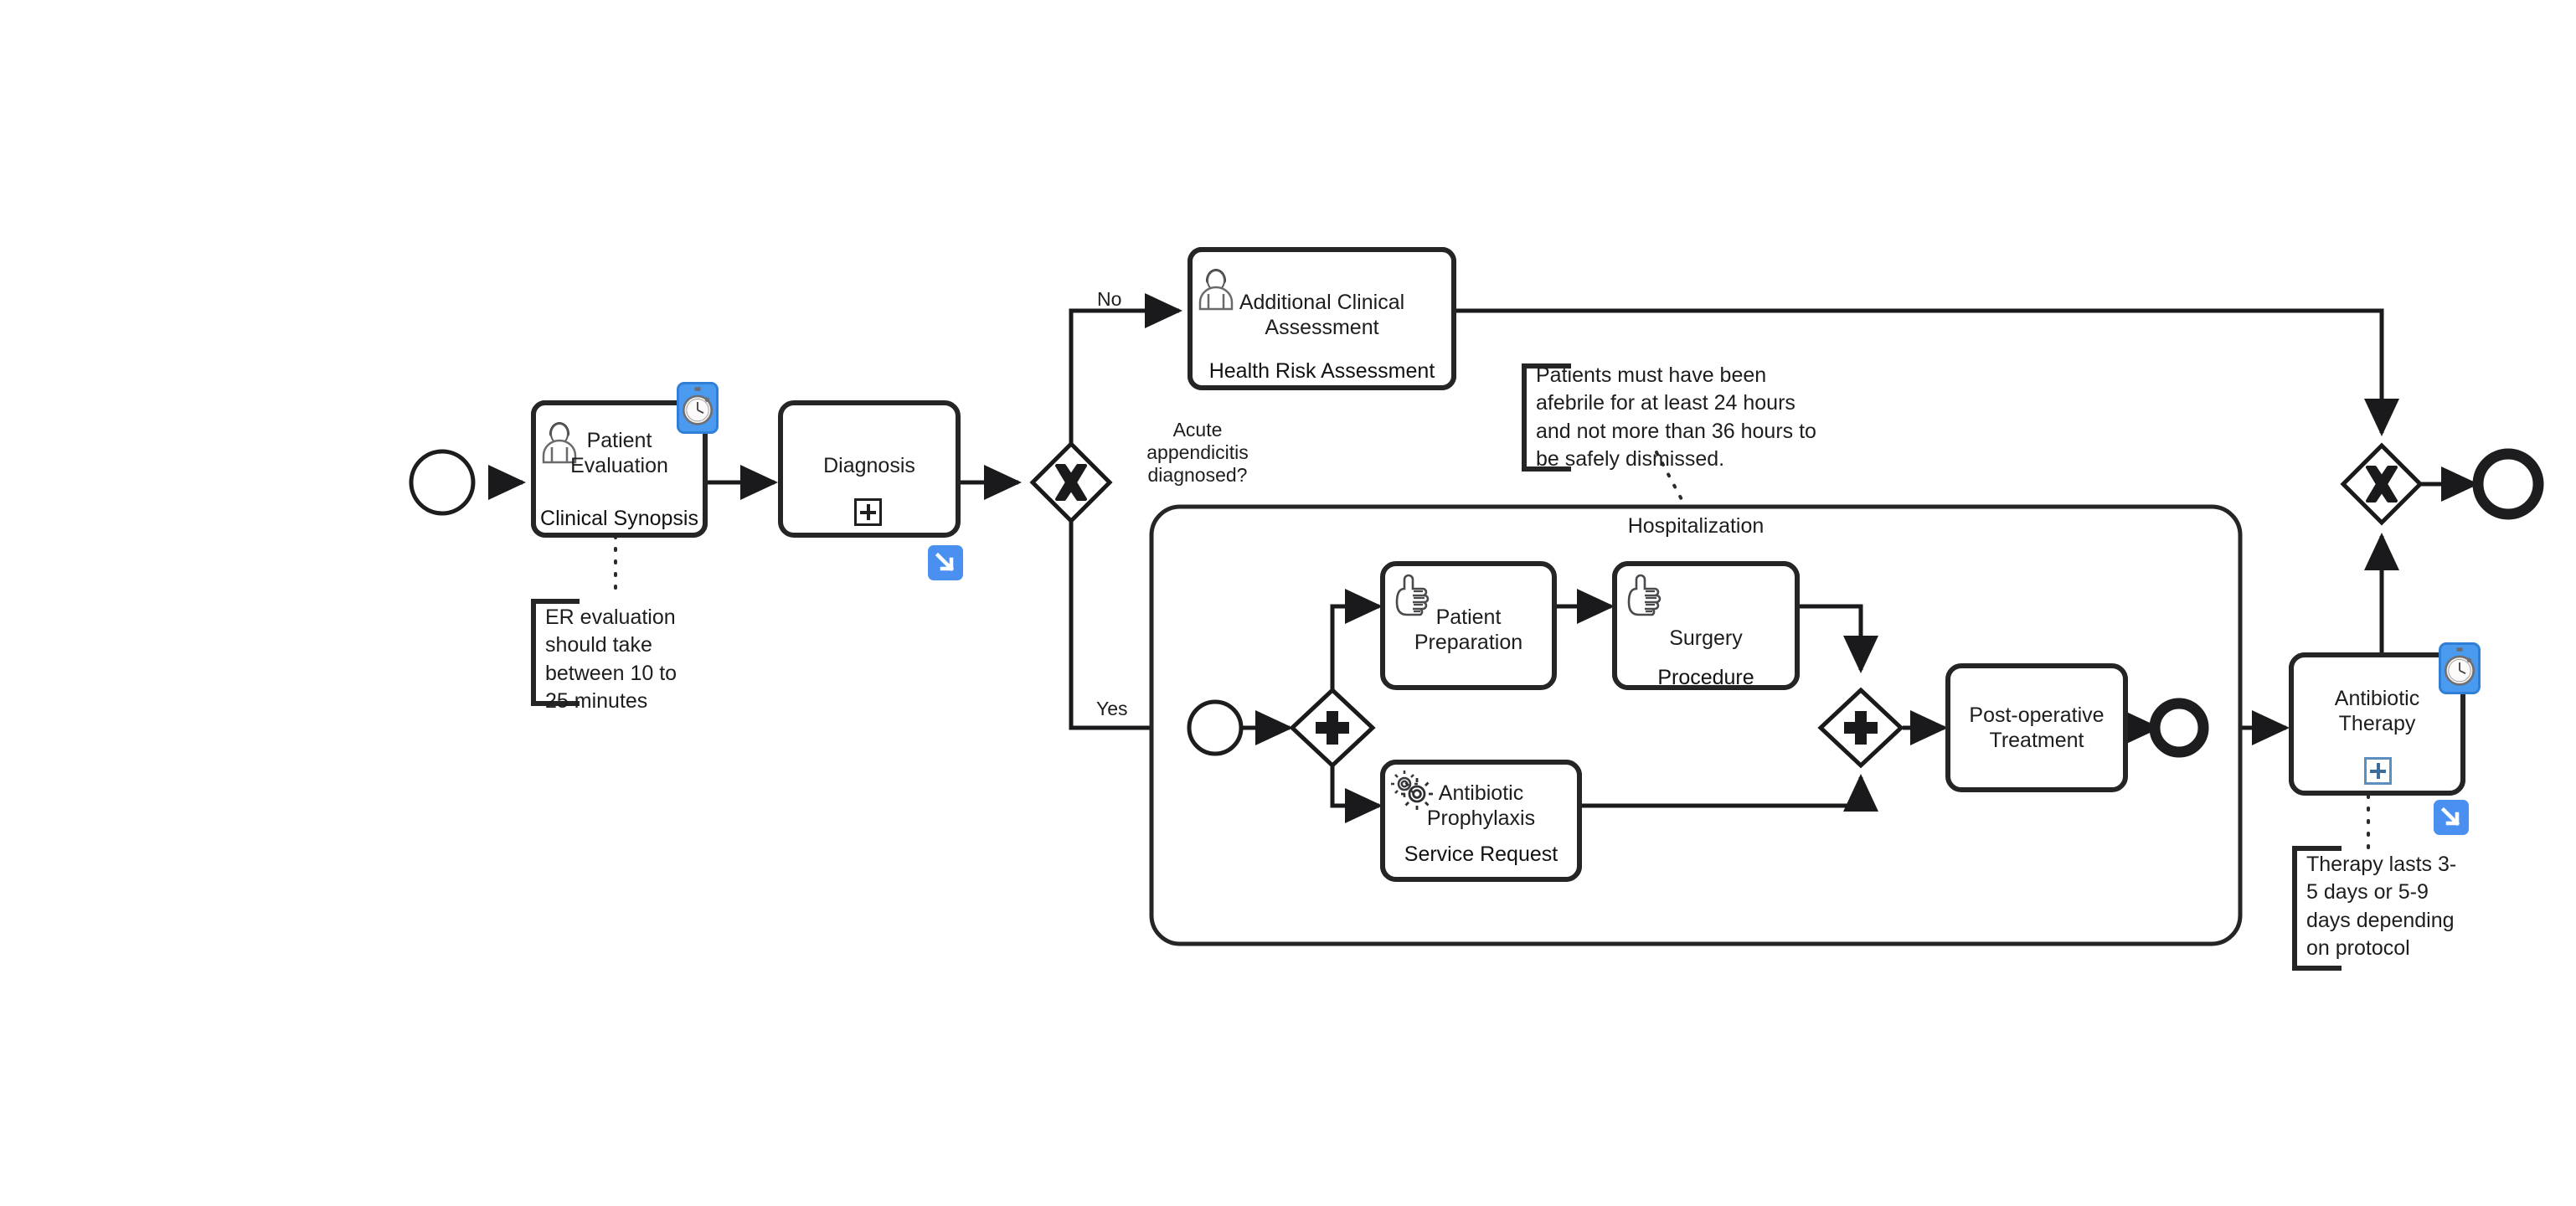 Image resolution: width=2576 pixels, height=1206 pixels. I want to click on end-event, so click(2508, 484).